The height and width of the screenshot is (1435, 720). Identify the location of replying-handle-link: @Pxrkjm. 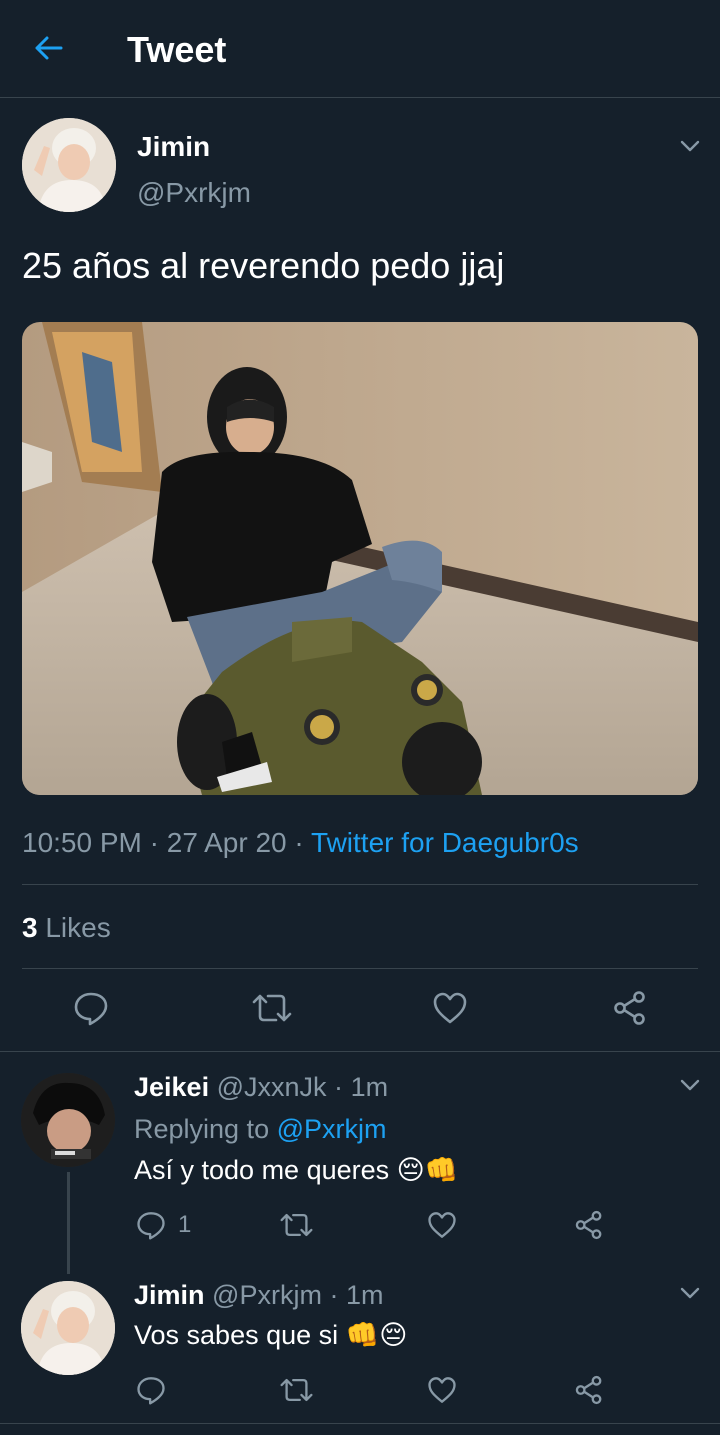
(332, 1129).